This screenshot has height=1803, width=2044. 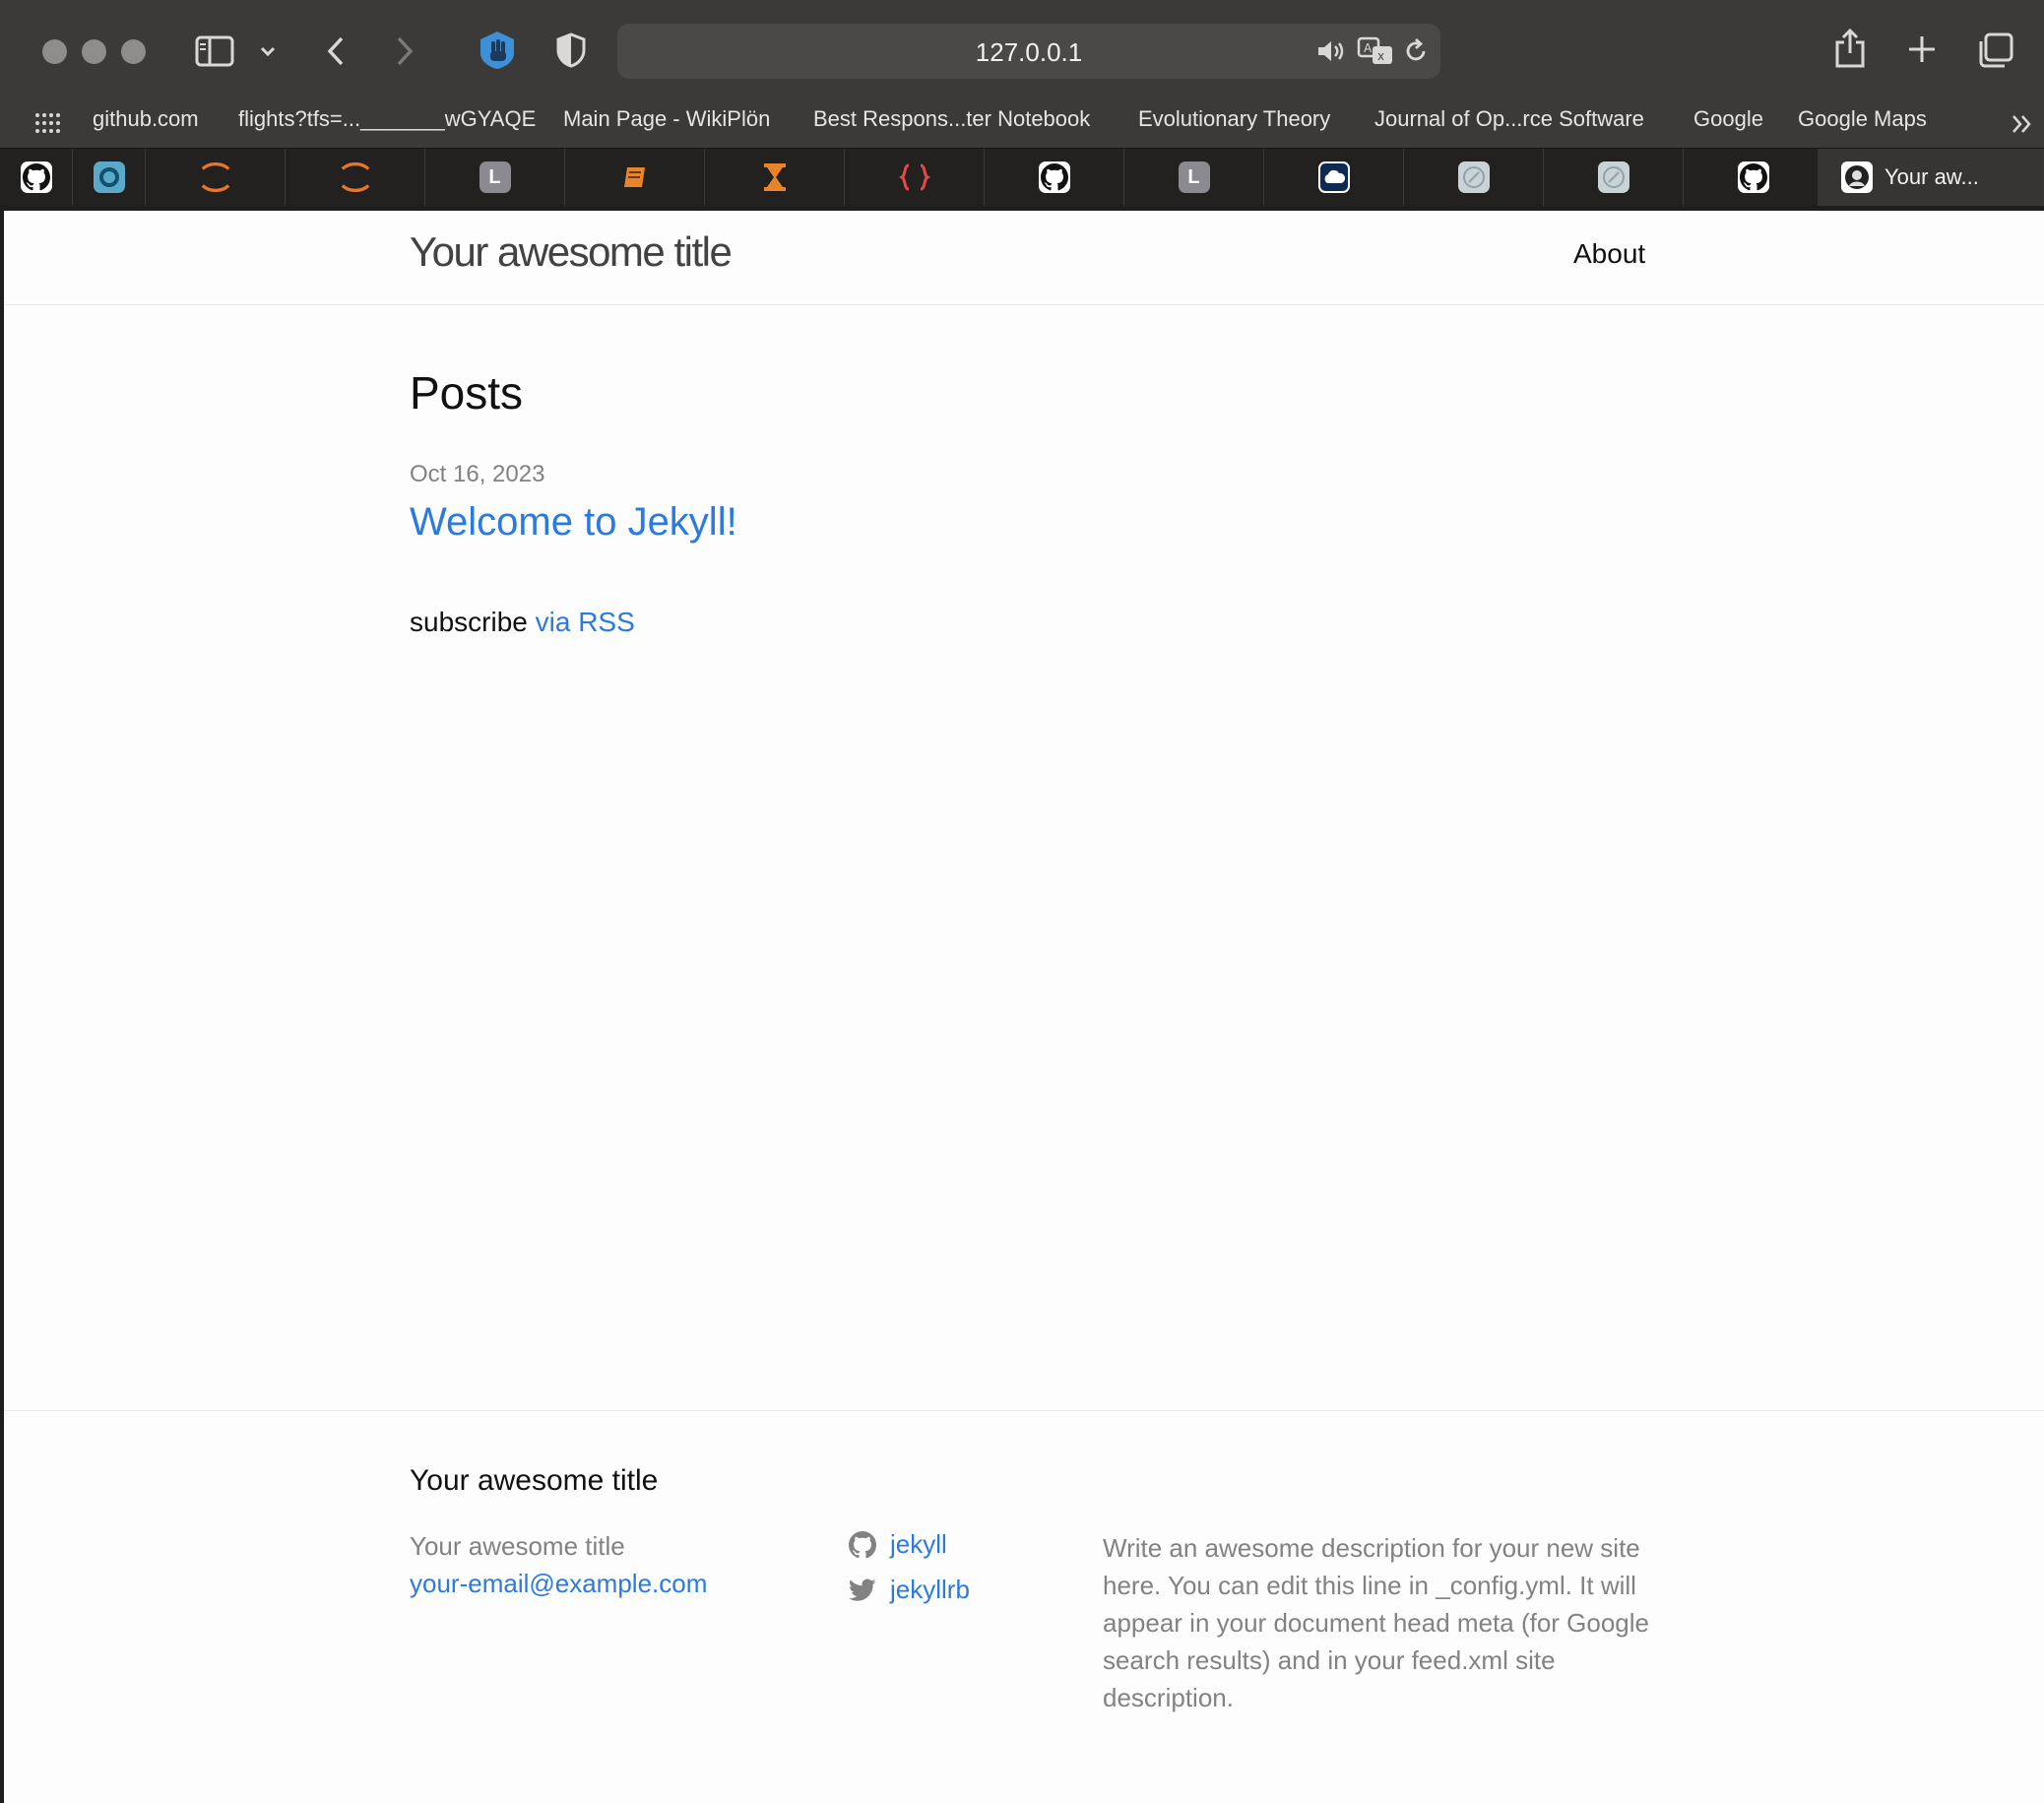 What do you see at coordinates (1862, 119) in the screenshot?
I see `bookmark-item: Google Maps` at bounding box center [1862, 119].